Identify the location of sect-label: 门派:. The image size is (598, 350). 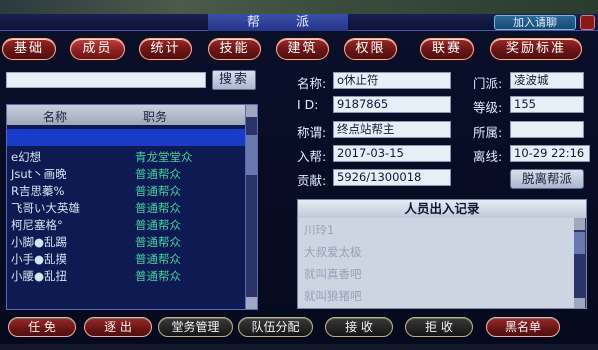
(488, 83).